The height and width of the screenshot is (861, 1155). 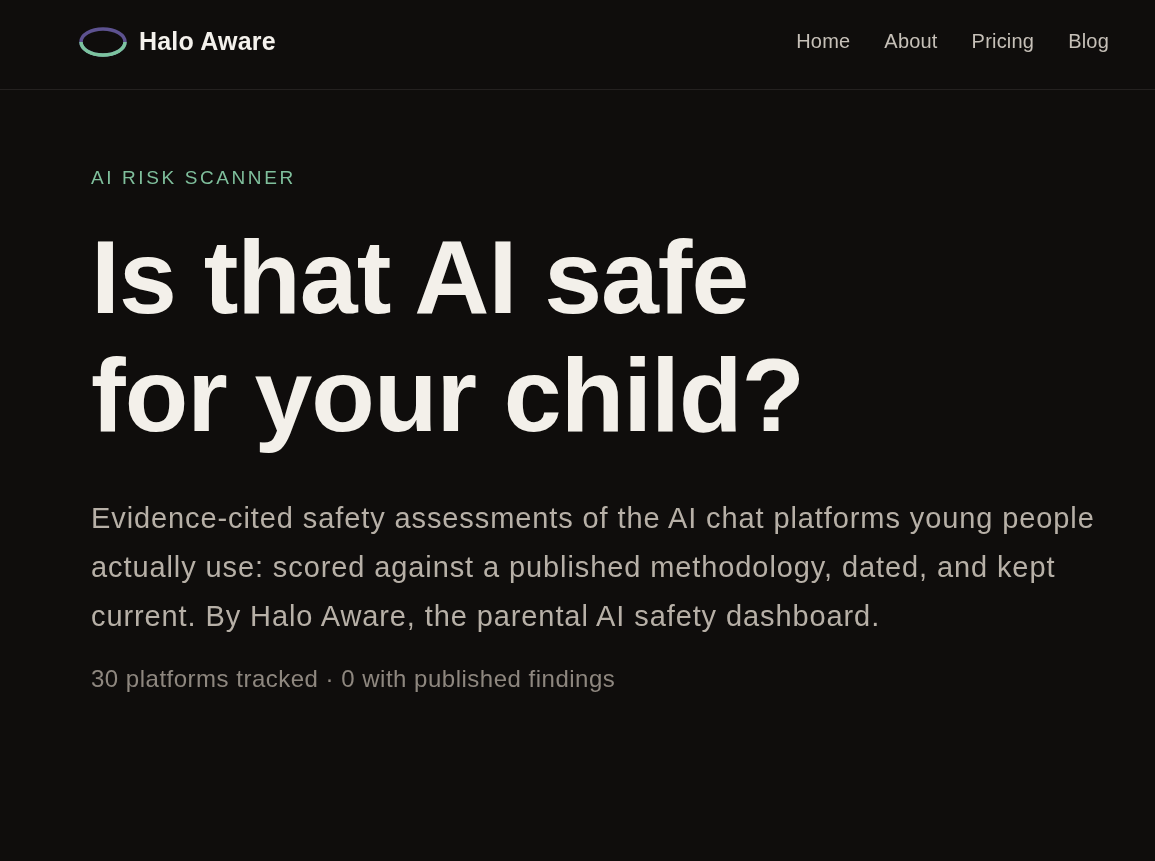 What do you see at coordinates (194, 178) in the screenshot?
I see `eyebrow-label: AI RISK SCANNER` at bounding box center [194, 178].